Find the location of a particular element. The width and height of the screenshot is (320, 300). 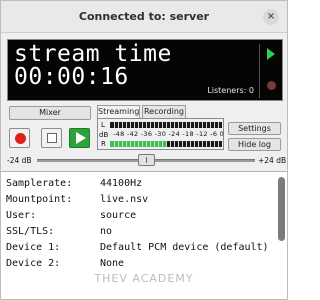

watermark: THEV ACADEMY is located at coordinates (144, 278).